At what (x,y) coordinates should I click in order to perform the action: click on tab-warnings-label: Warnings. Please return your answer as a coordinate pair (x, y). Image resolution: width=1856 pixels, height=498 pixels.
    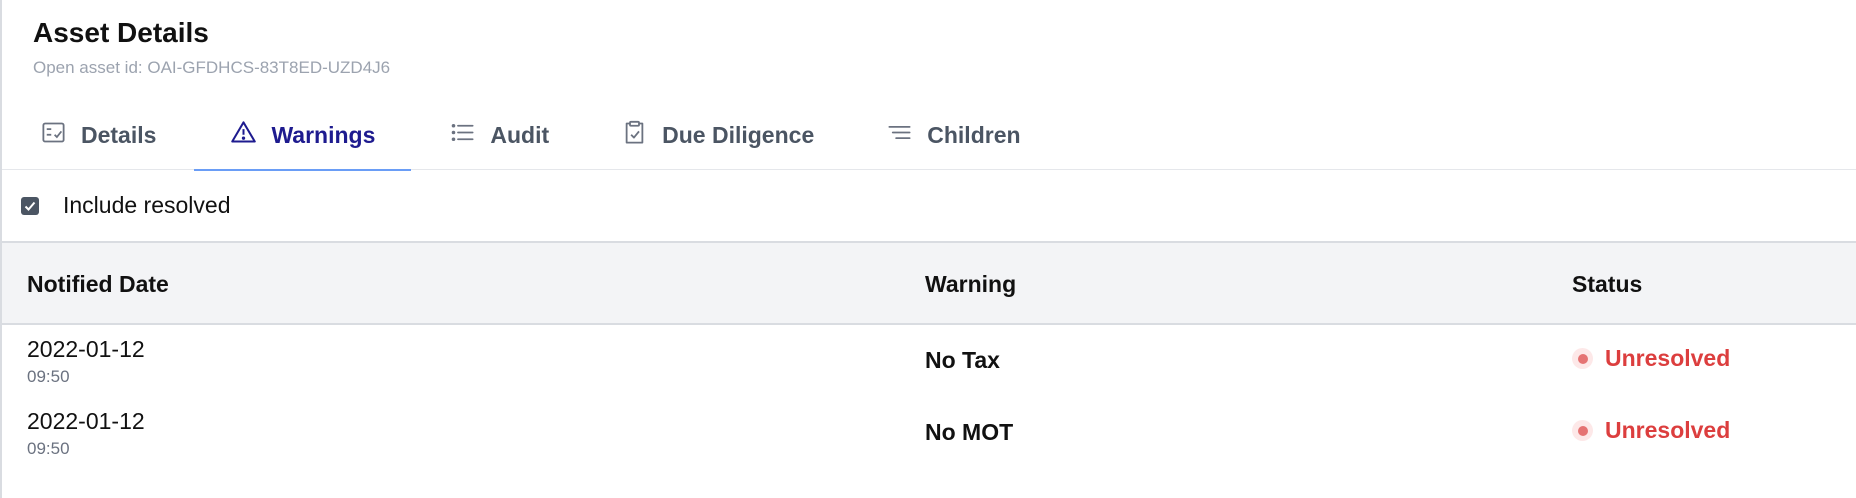
    Looking at the image, I should click on (323, 134).